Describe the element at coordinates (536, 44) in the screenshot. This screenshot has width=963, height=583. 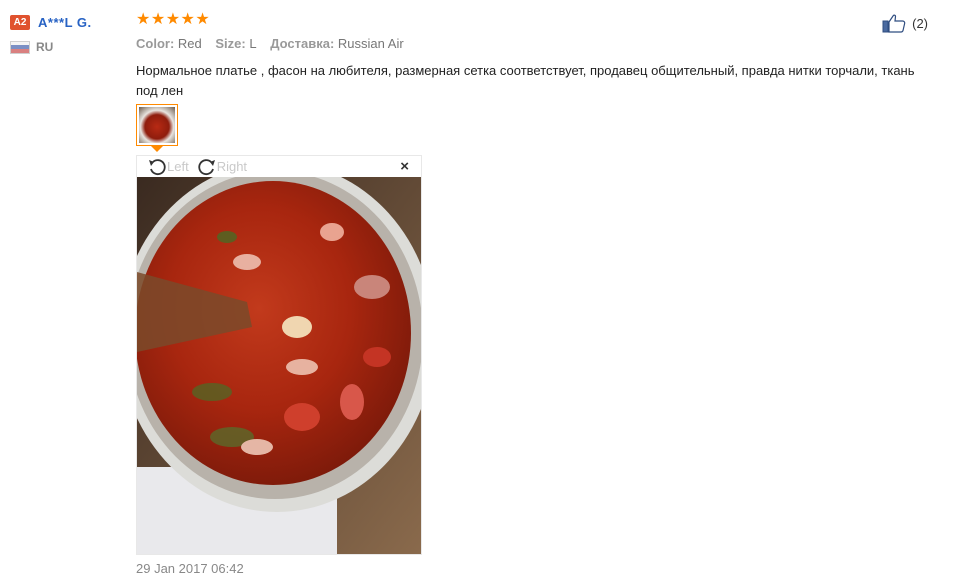
I see `order-attributes: Color: Red Size: L Доставка: Russian Air` at that location.